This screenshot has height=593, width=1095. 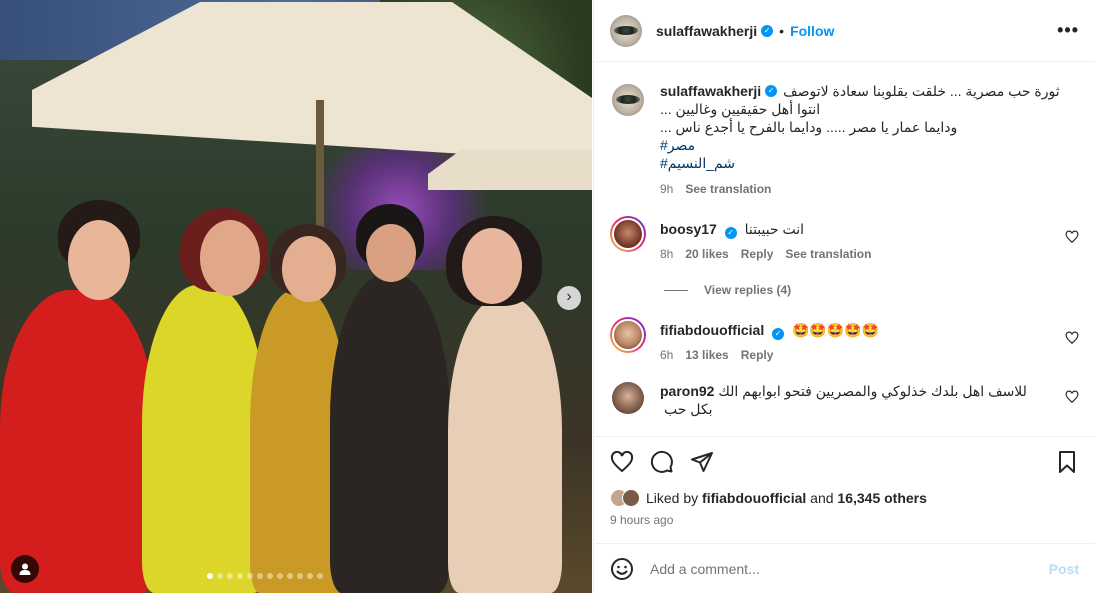 I want to click on caption-author-username: sulaffawakherji, so click(x=710, y=91).